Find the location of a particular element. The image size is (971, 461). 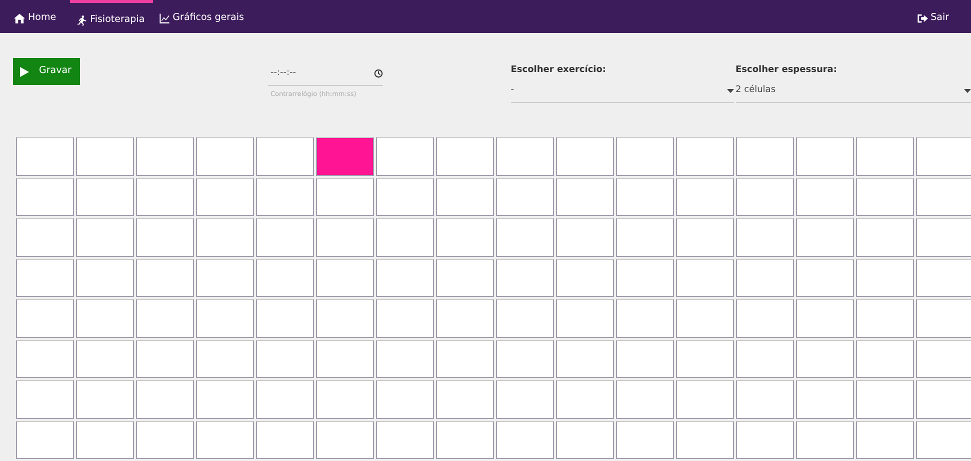

time-field: --:--:-- is located at coordinates (325, 74).